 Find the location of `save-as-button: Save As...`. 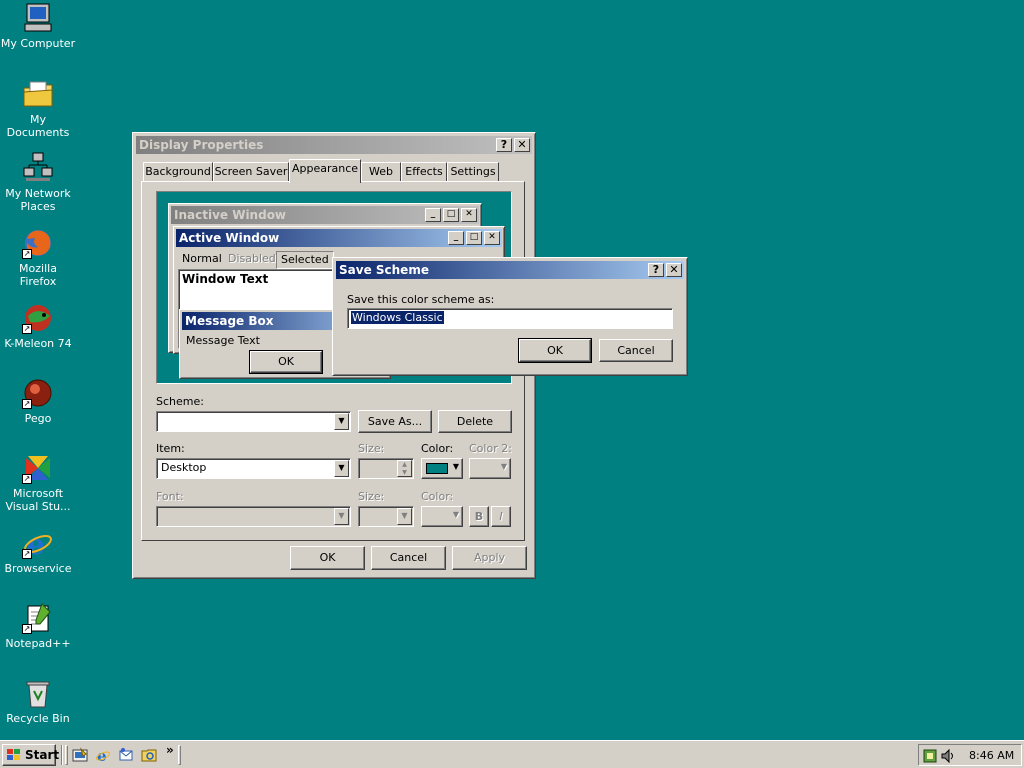

save-as-button: Save As... is located at coordinates (395, 421).